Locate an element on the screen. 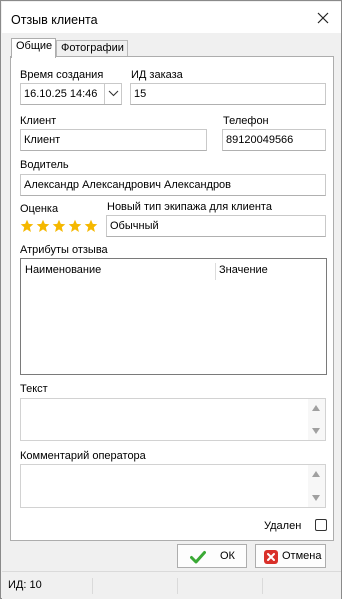 The image size is (342, 599). chevron-down-icon is located at coordinates (112, 94).